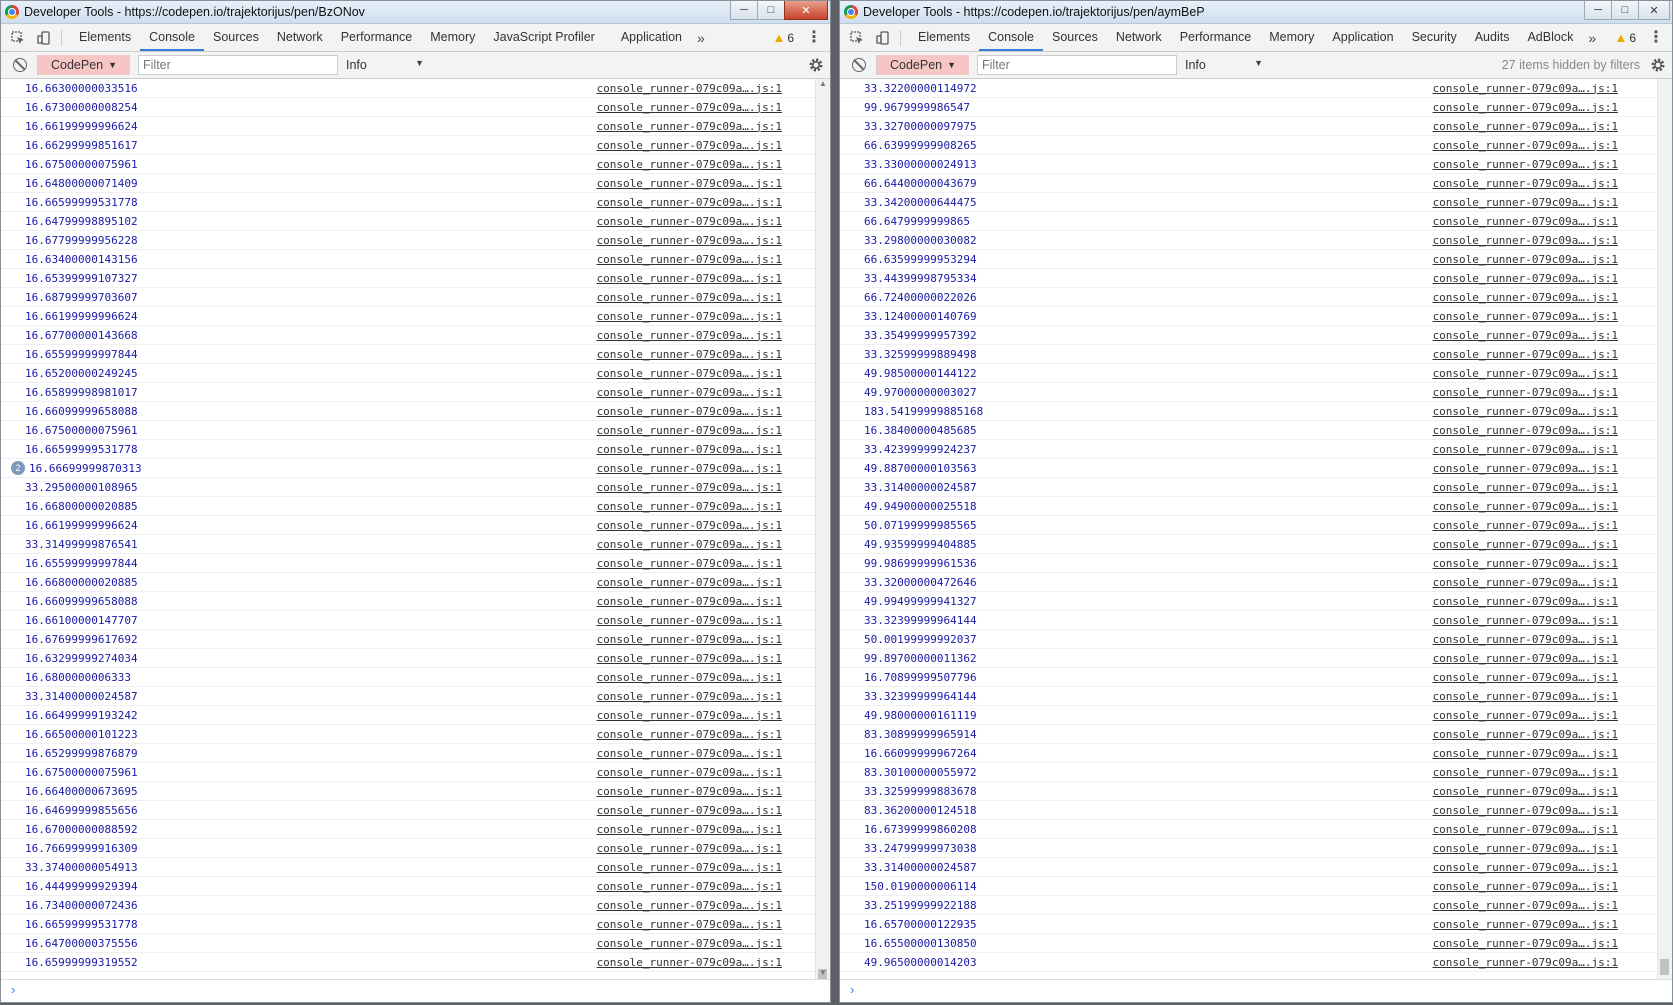  Describe the element at coordinates (822, 531) in the screenshot. I see `console-scrollbar: ▲ ▼` at that location.